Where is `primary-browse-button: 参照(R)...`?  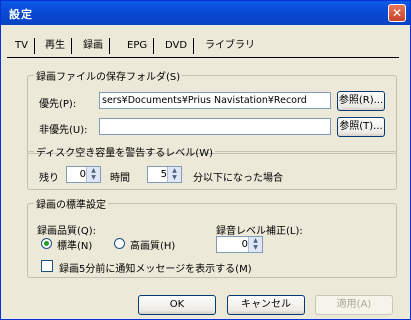 primary-browse-button: 参照(R)... is located at coordinates (361, 101).